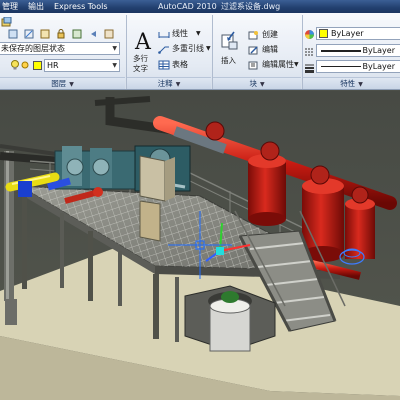 Image resolution: width=400 pixels, height=400 pixels. I want to click on create-block-icon, so click(253, 35).